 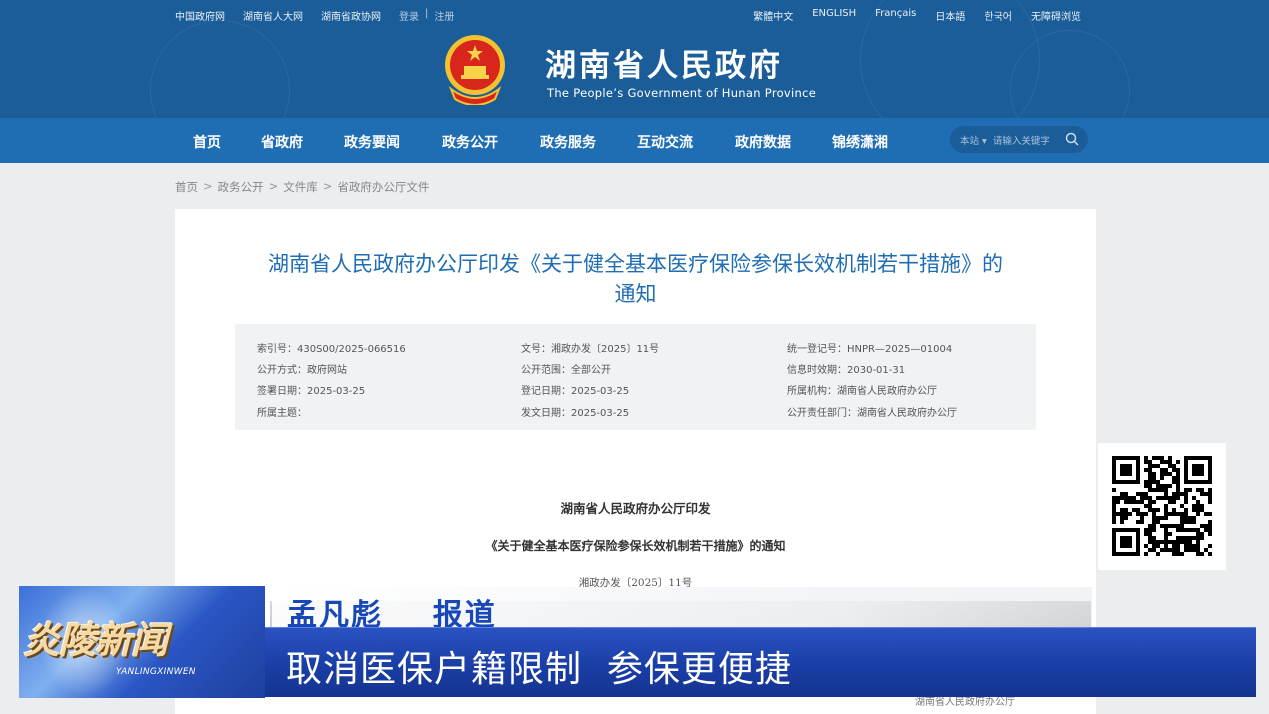 What do you see at coordinates (220, 69) in the screenshot?
I see `header-decoration` at bounding box center [220, 69].